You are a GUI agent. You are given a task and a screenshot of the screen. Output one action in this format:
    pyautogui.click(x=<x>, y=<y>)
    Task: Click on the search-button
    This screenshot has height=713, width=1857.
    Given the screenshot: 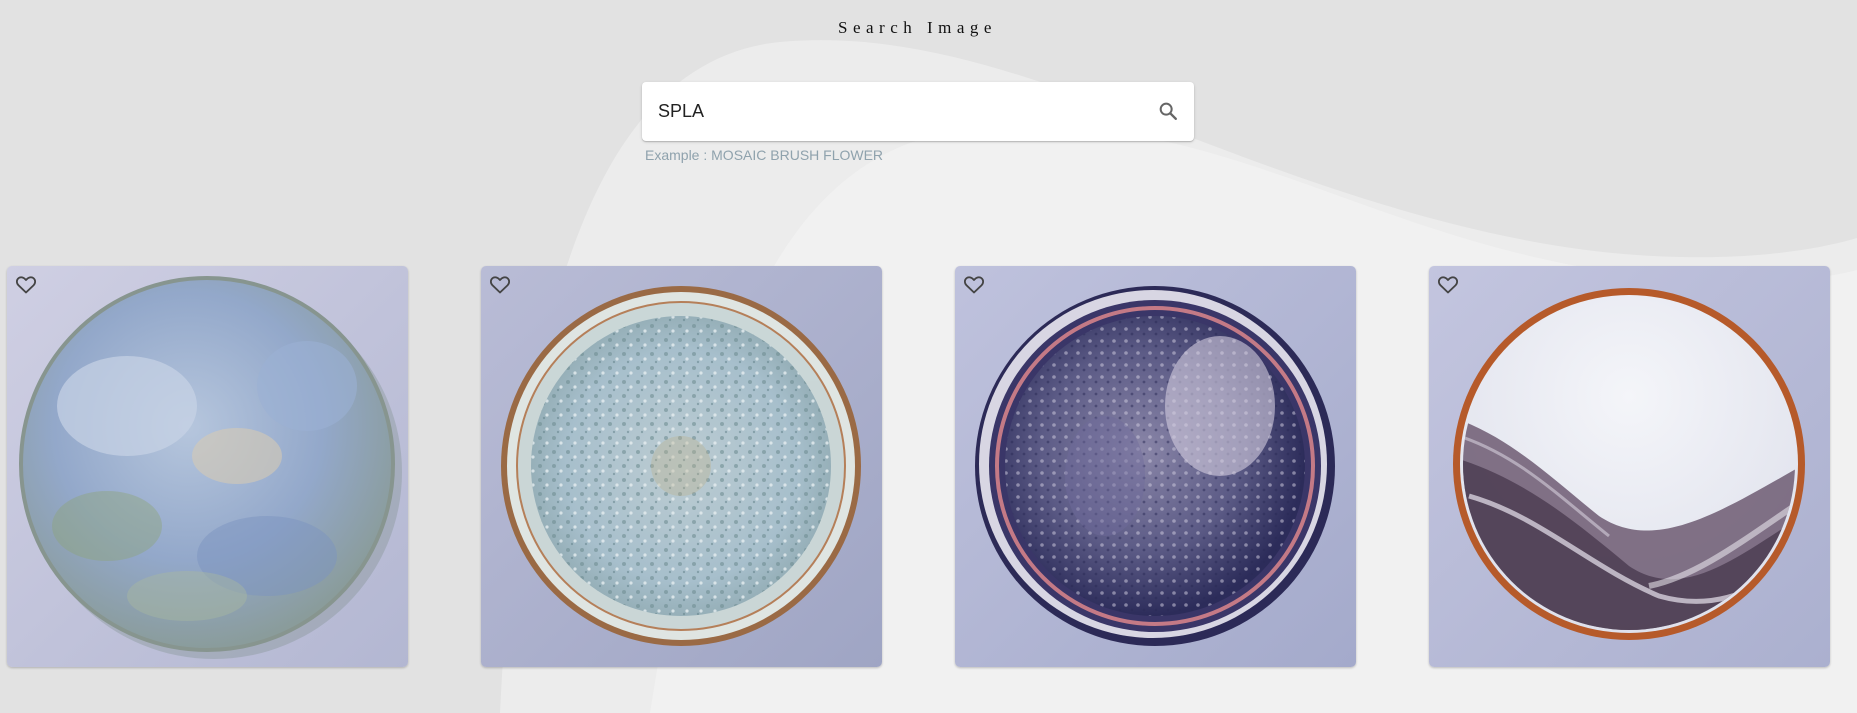 What is the action you would take?
    pyautogui.click(x=1168, y=111)
    